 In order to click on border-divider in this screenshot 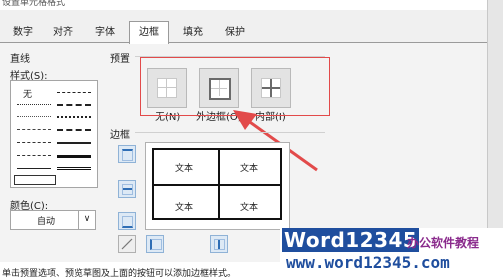, I will do `click(230, 132)`.